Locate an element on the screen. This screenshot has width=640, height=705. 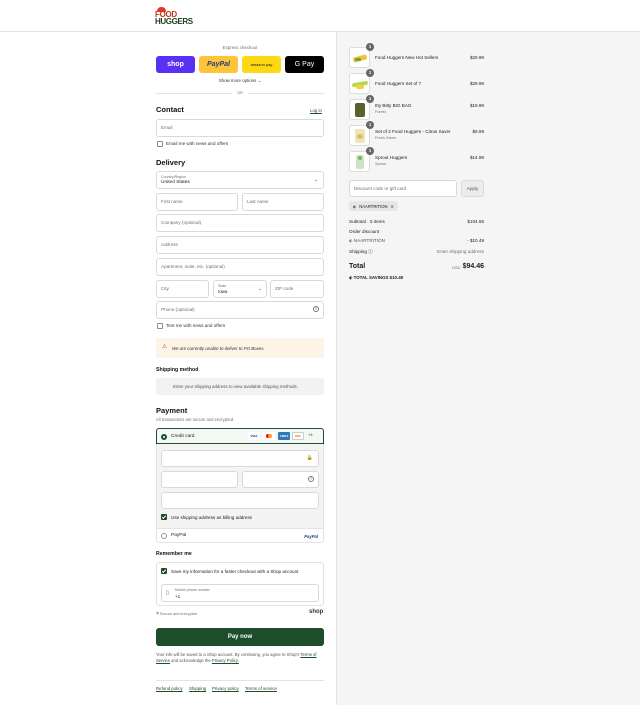
radio-icon is located at coordinates (164, 536).